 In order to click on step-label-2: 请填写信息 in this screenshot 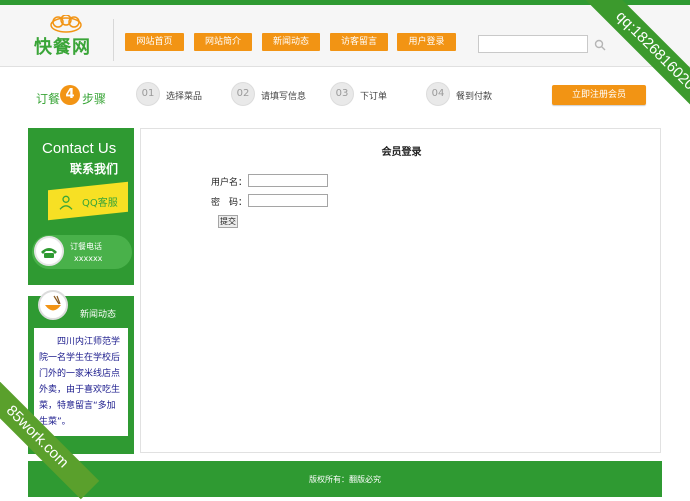, I will do `click(284, 97)`.